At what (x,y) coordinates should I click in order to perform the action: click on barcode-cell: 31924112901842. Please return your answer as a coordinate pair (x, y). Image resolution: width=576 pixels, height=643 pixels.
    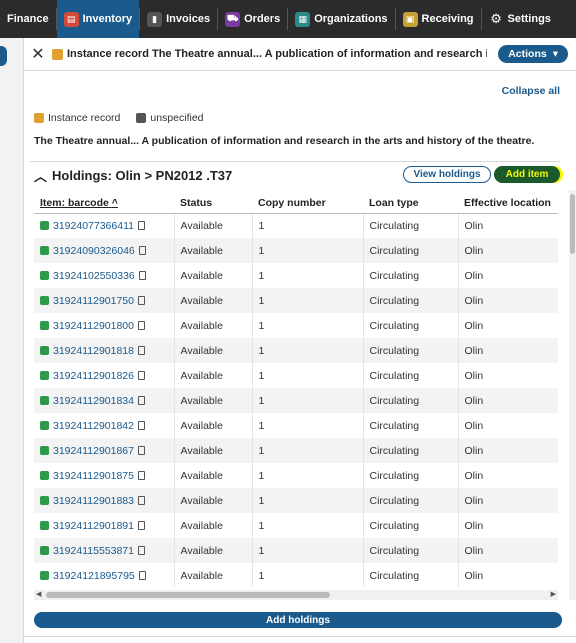
    Looking at the image, I should click on (104, 425).